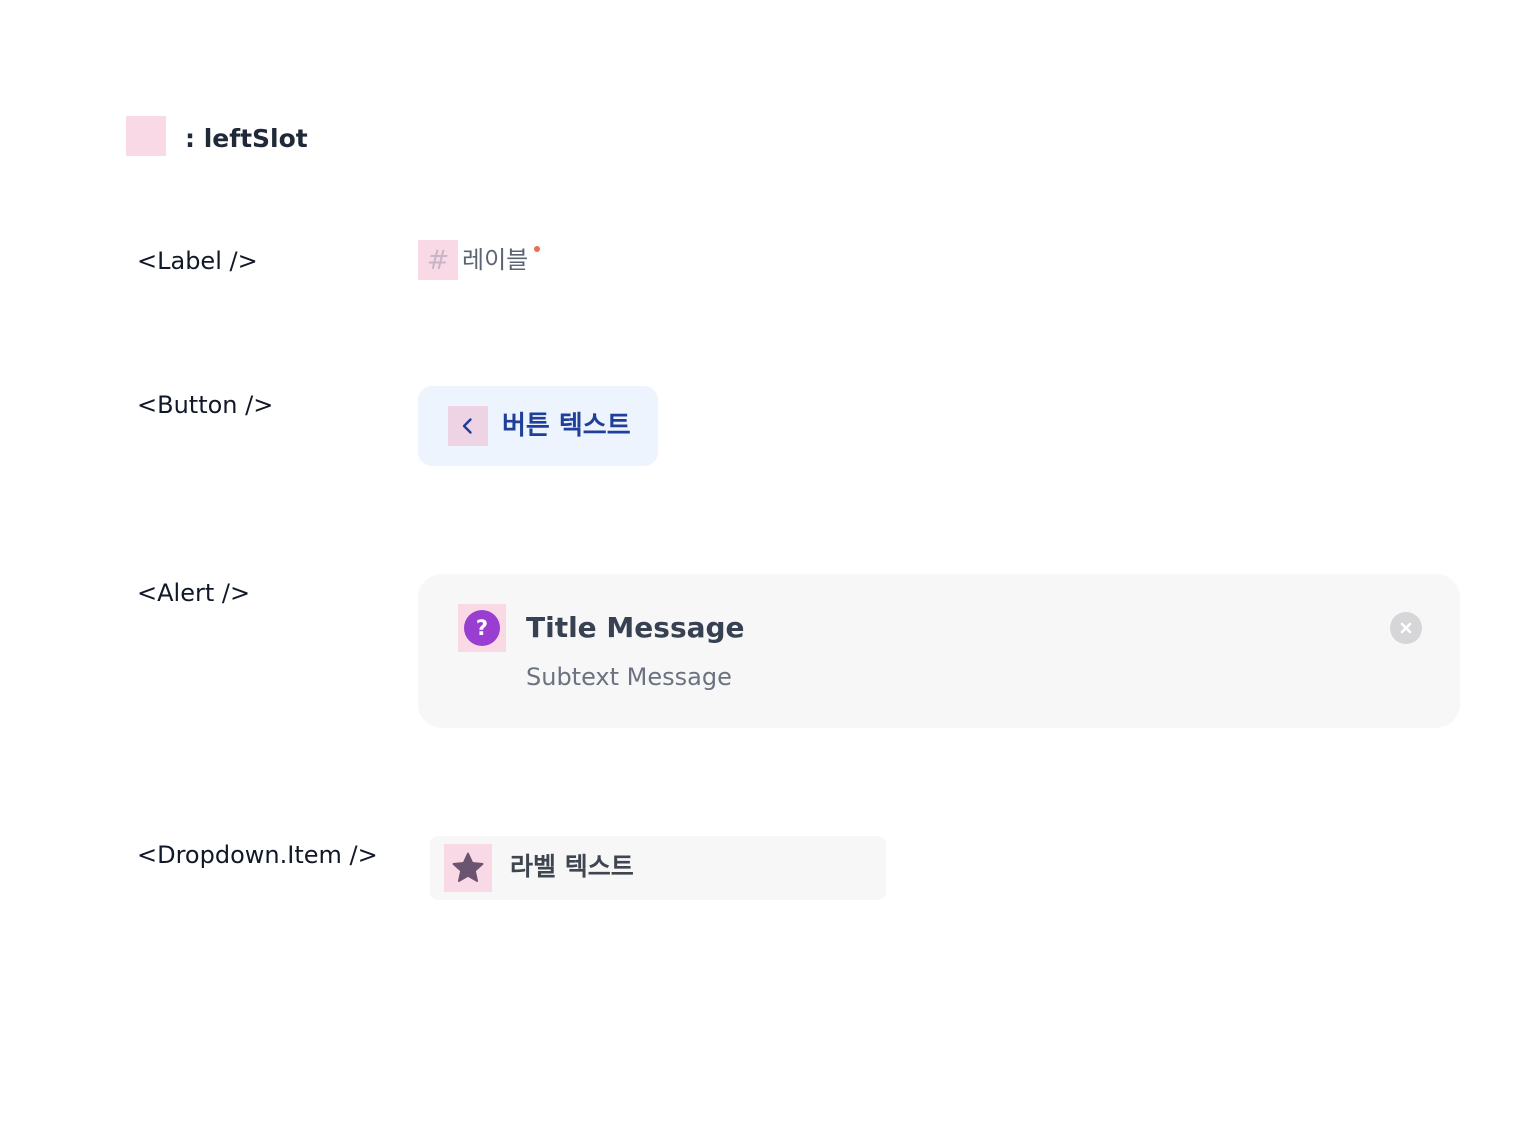 The width and height of the screenshot is (1530, 1148). Describe the element at coordinates (939, 651) in the screenshot. I see `alert-box` at that location.